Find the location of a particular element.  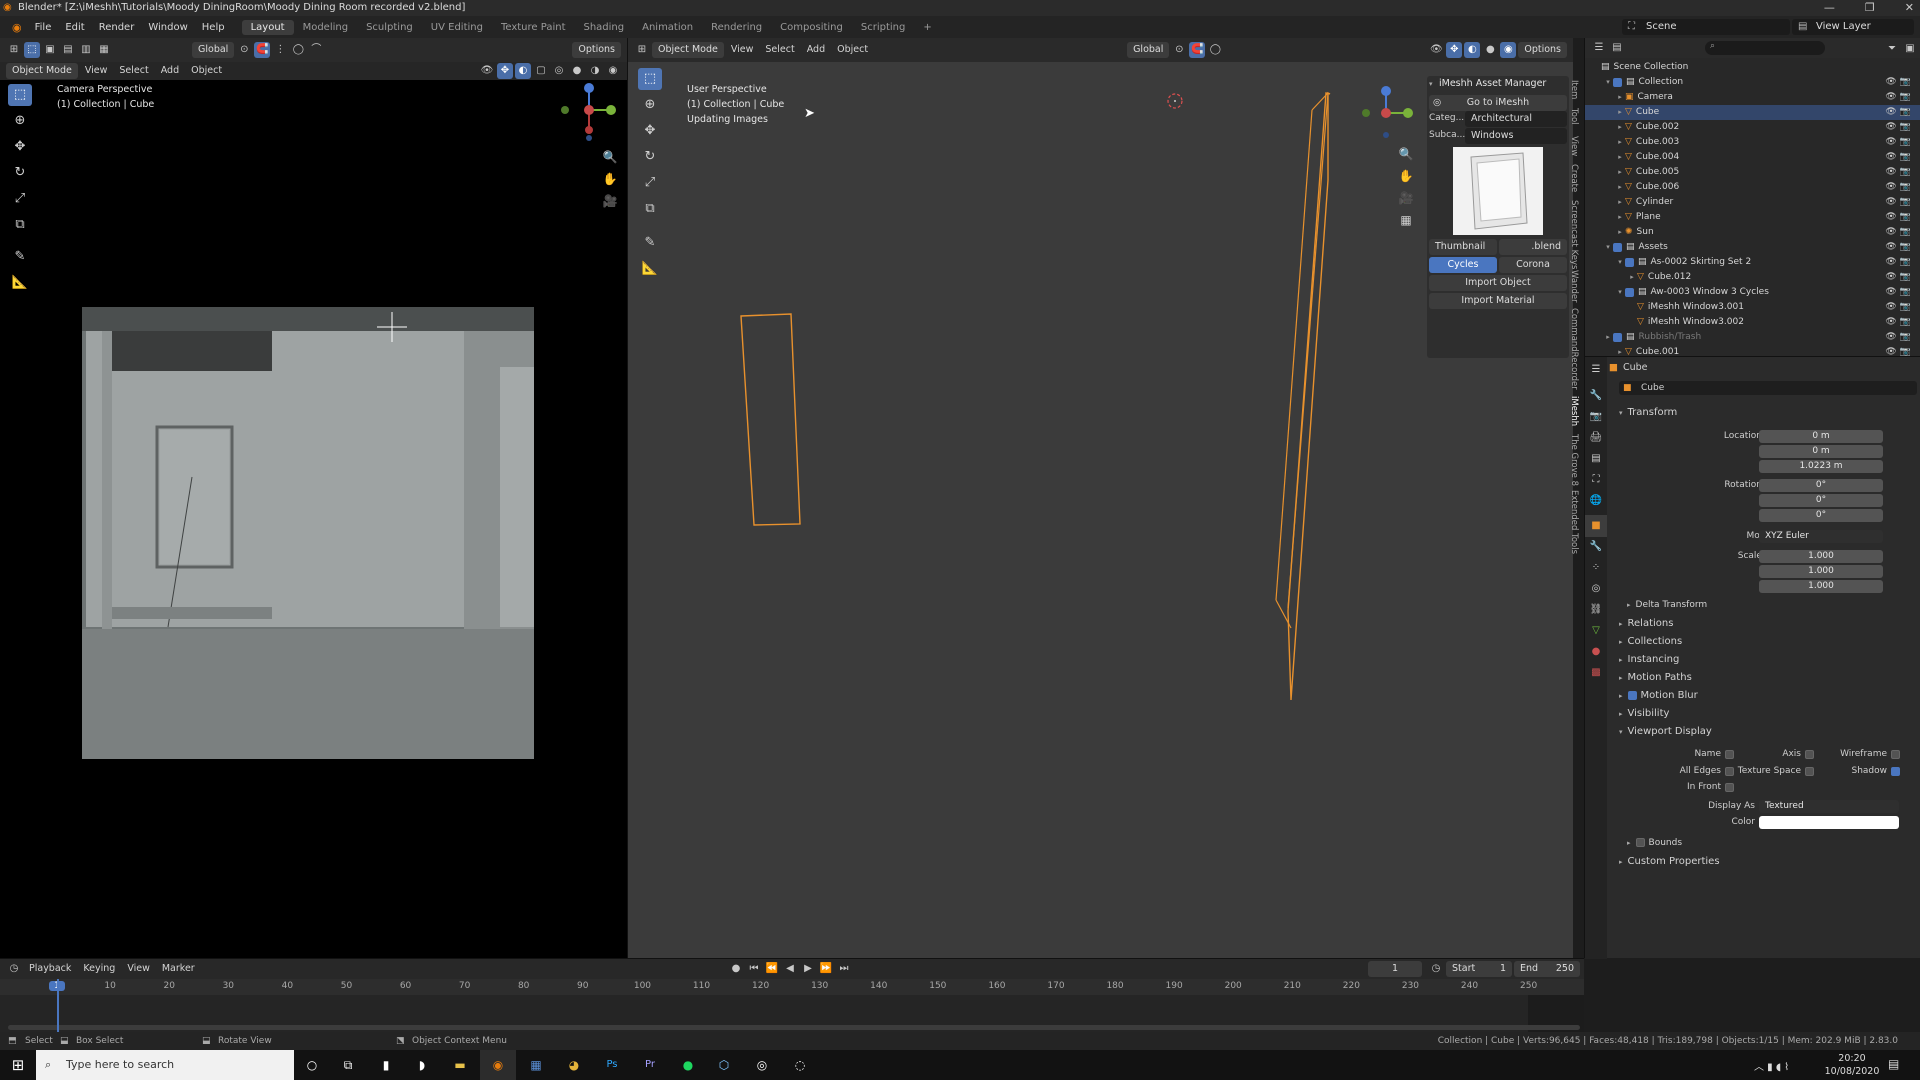

playback-menu: Playback is located at coordinates (50, 969).